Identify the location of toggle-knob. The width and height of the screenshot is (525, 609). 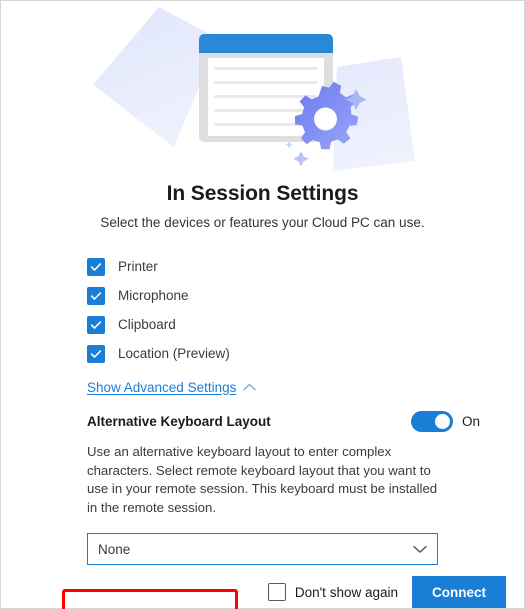
(442, 421).